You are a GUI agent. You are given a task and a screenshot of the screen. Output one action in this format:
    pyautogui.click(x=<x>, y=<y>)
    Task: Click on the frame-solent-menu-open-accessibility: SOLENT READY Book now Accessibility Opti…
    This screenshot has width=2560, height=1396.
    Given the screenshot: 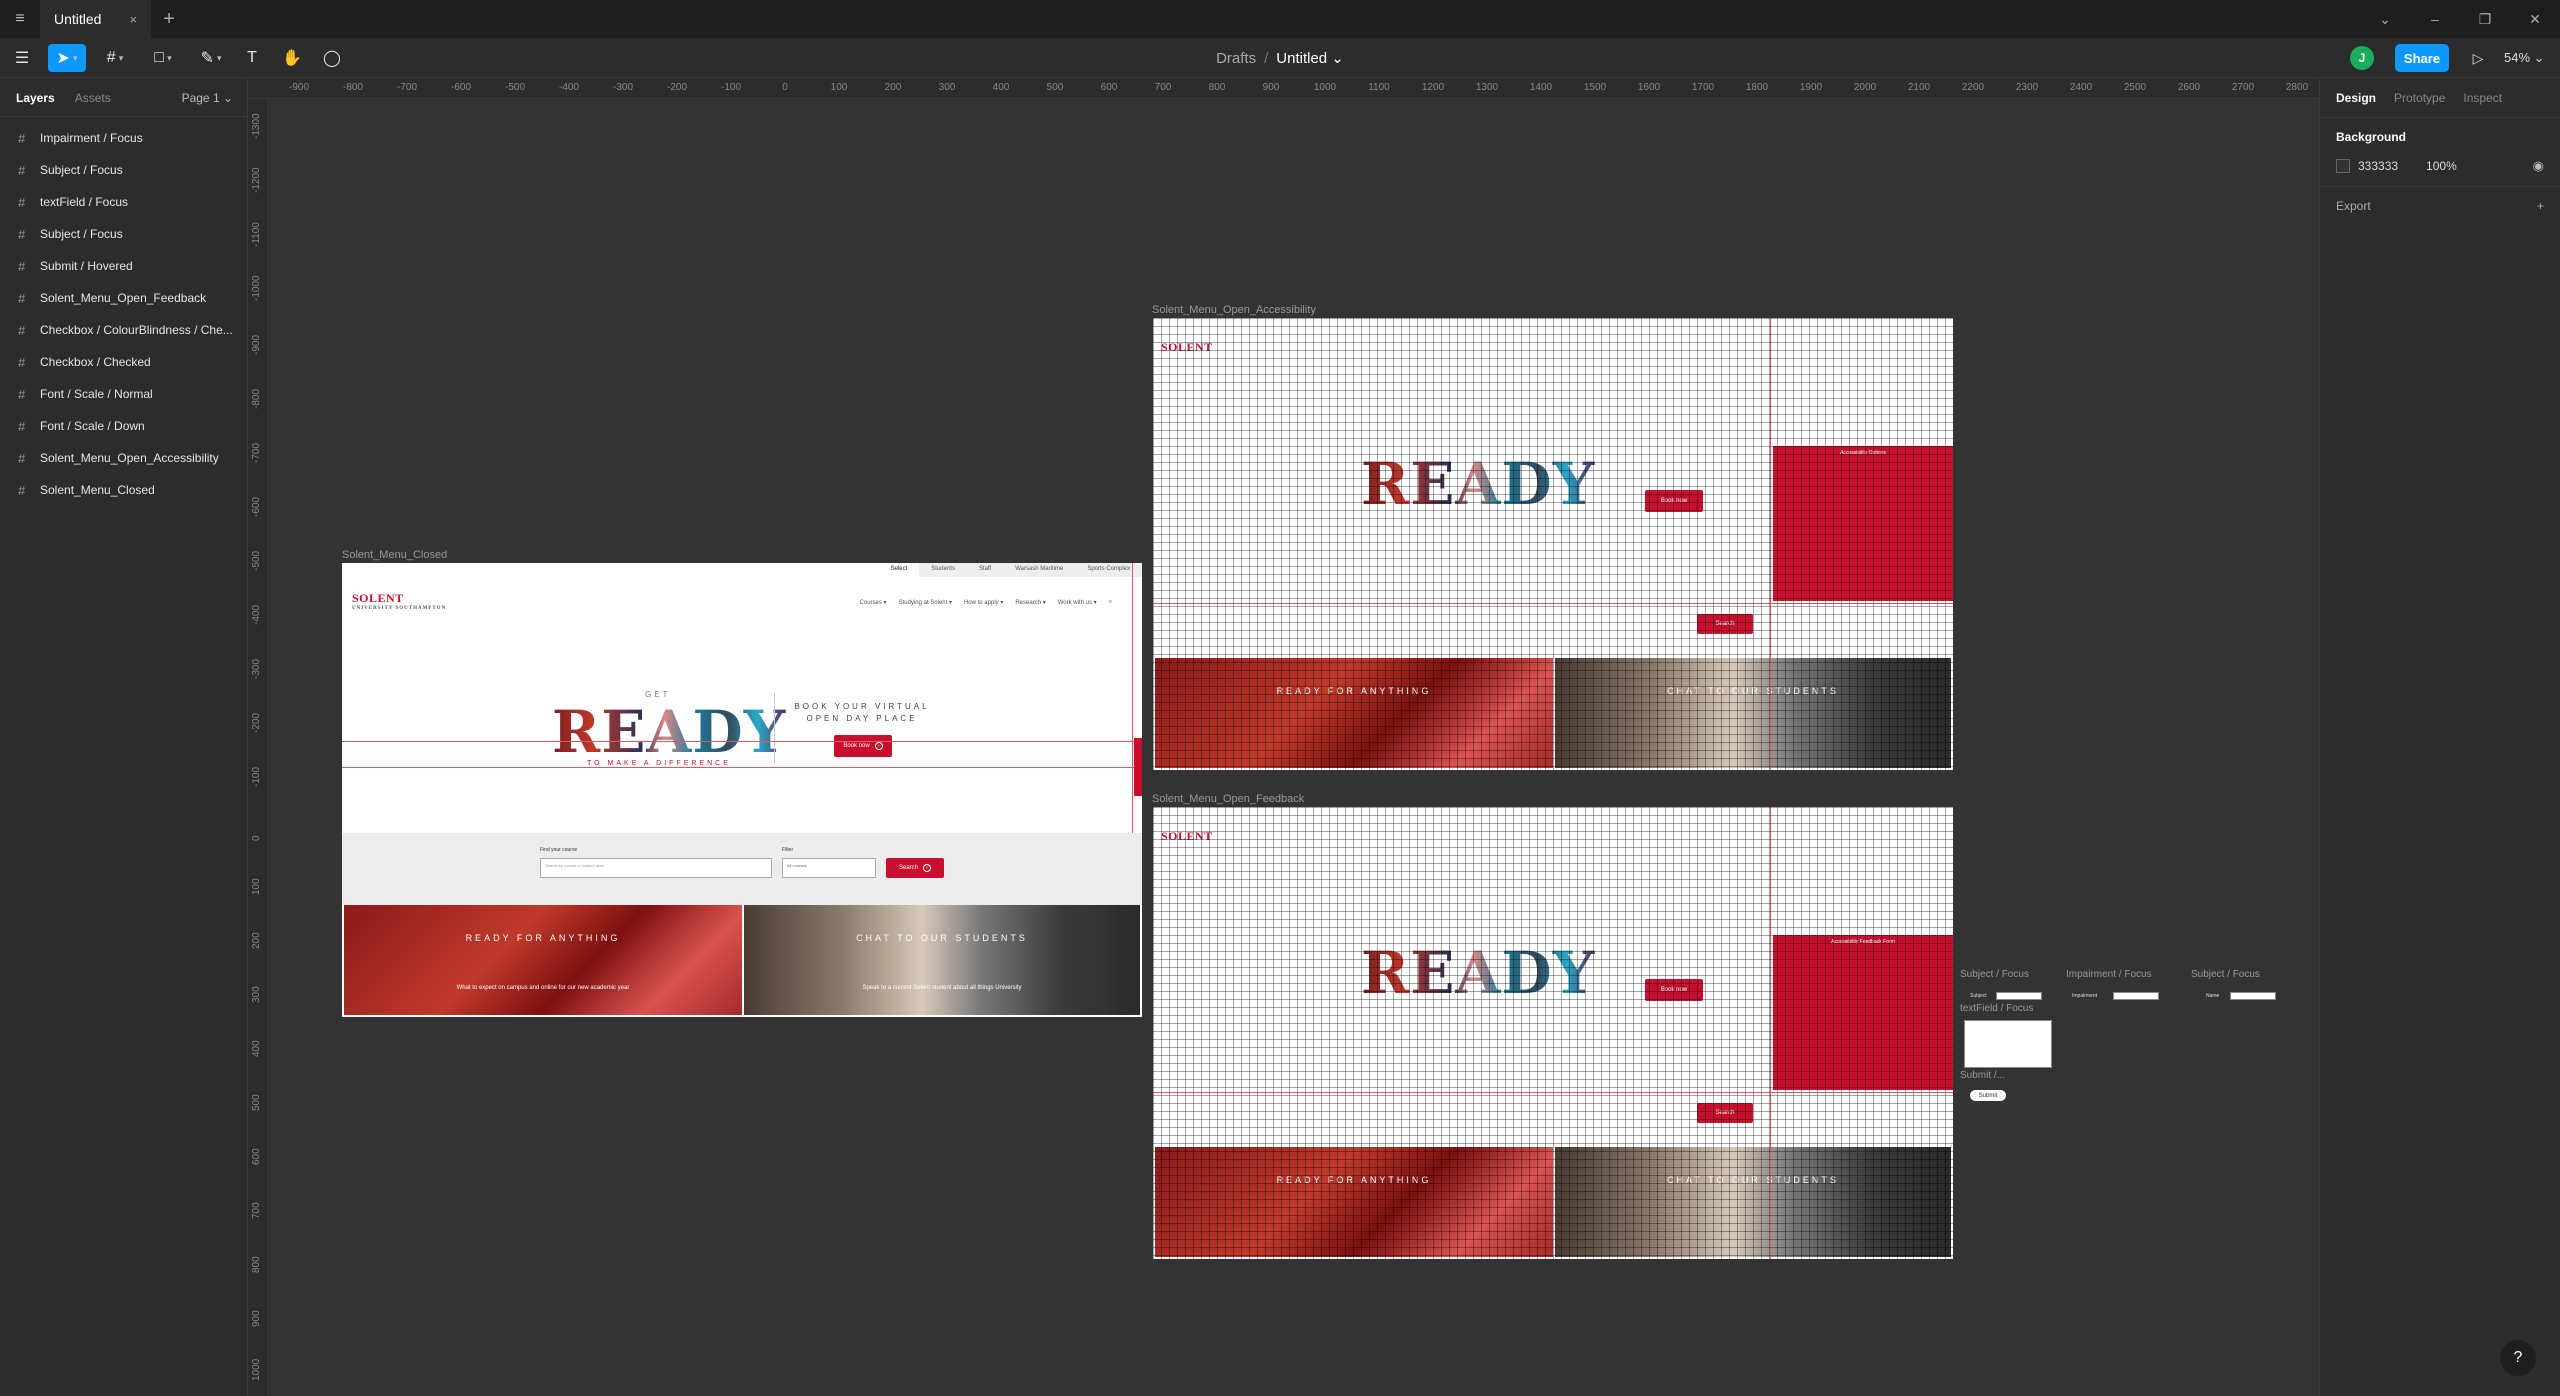 What is the action you would take?
    pyautogui.click(x=1553, y=544)
    